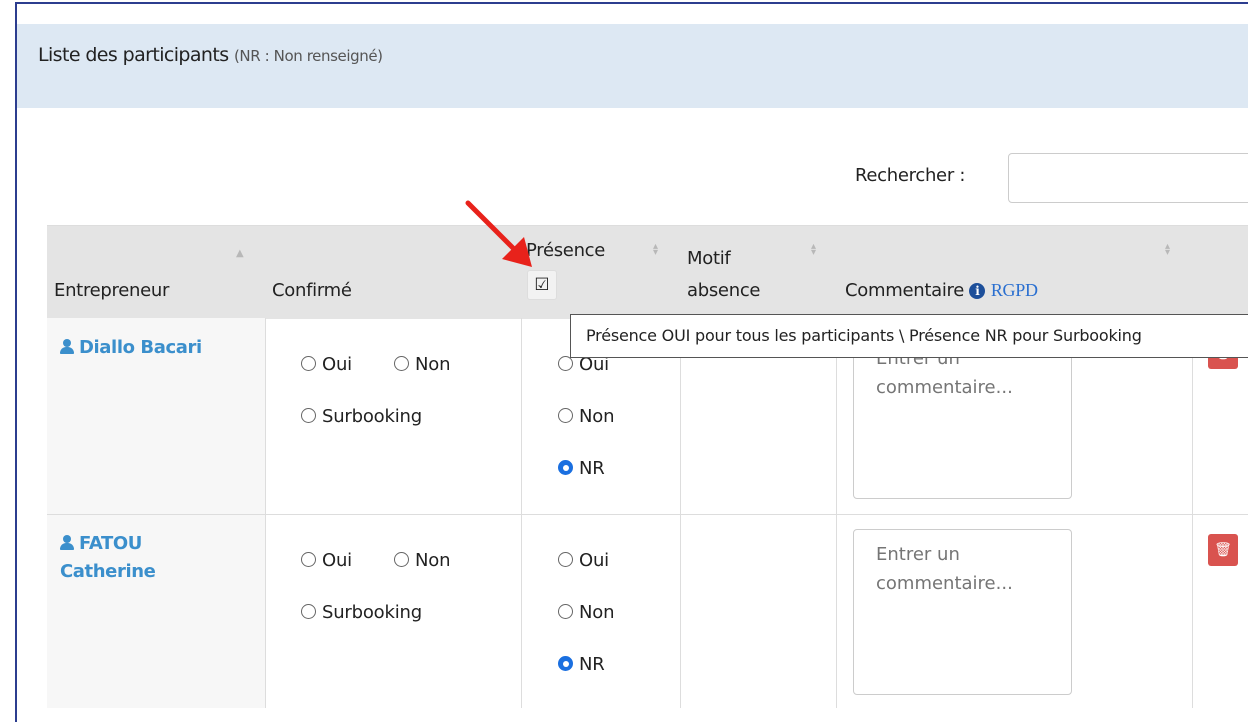  I want to click on panel-title-text: Liste des participants, so click(133, 55).